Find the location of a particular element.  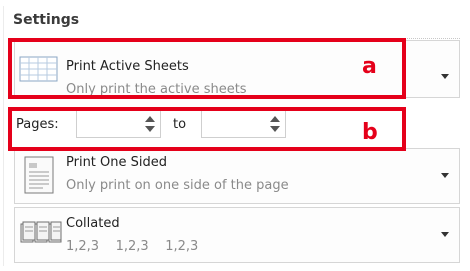

one-sided-page-icon is located at coordinates (39, 178).